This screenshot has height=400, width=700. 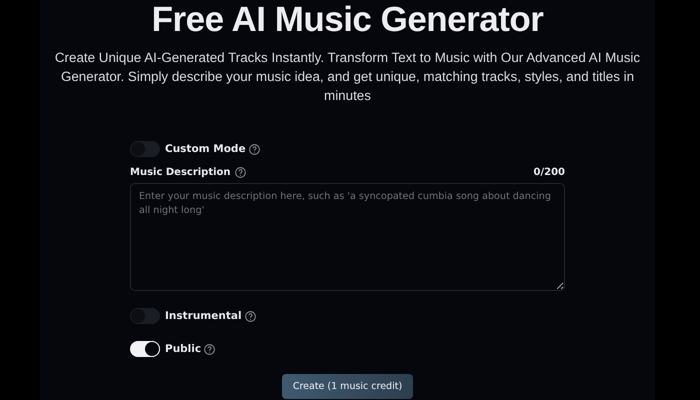 What do you see at coordinates (180, 172) in the screenshot?
I see `field-label: Music Description` at bounding box center [180, 172].